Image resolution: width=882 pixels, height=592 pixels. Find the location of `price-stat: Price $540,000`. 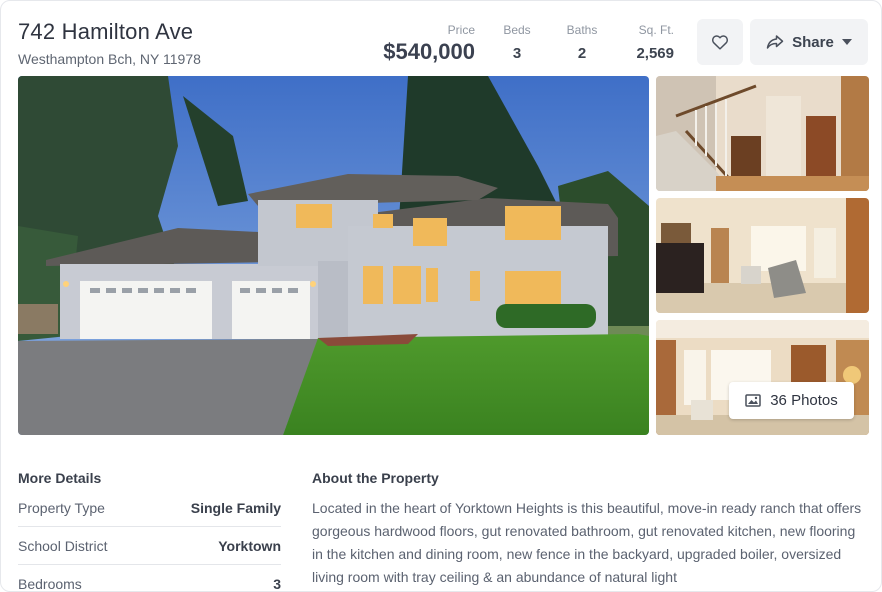

price-stat: Price $540,000 is located at coordinates (424, 44).